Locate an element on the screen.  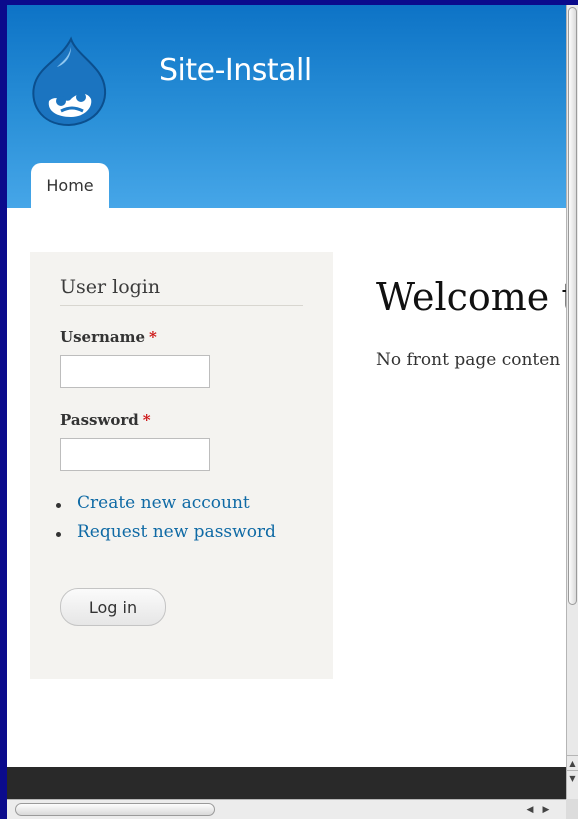
login-button: Log in is located at coordinates (113, 607).